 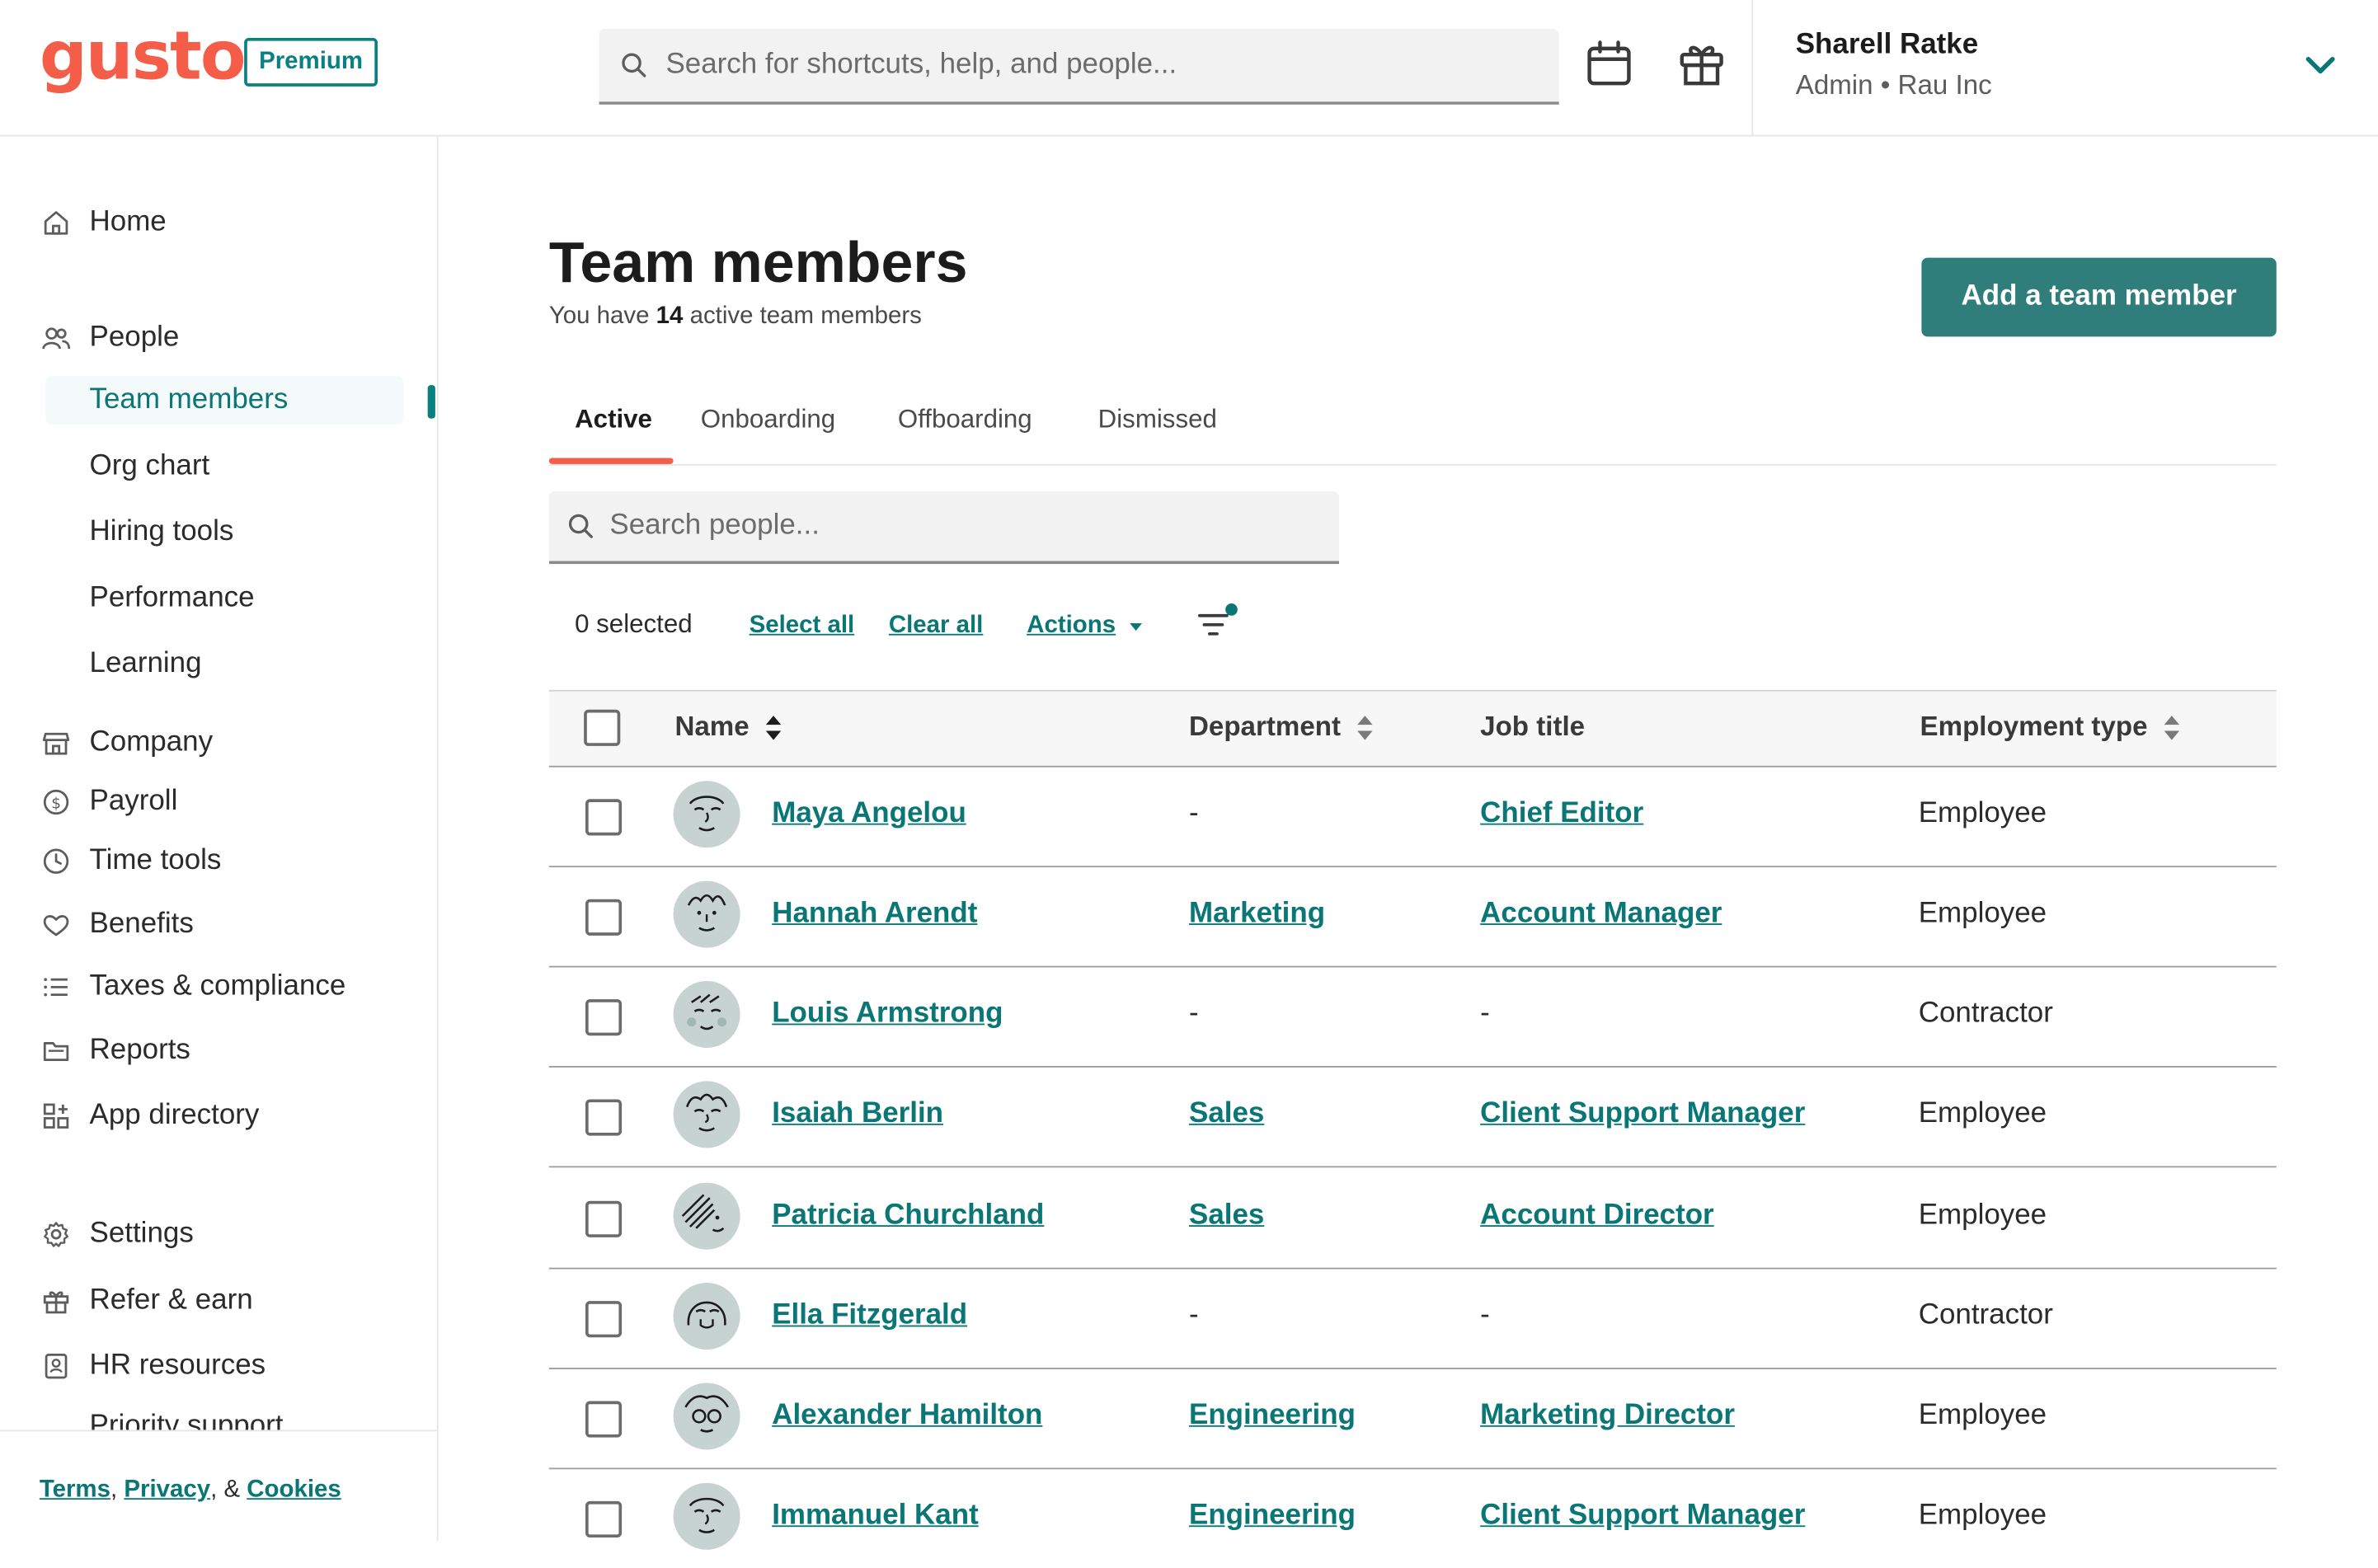 I want to click on calendar-icon, so click(x=1609, y=64).